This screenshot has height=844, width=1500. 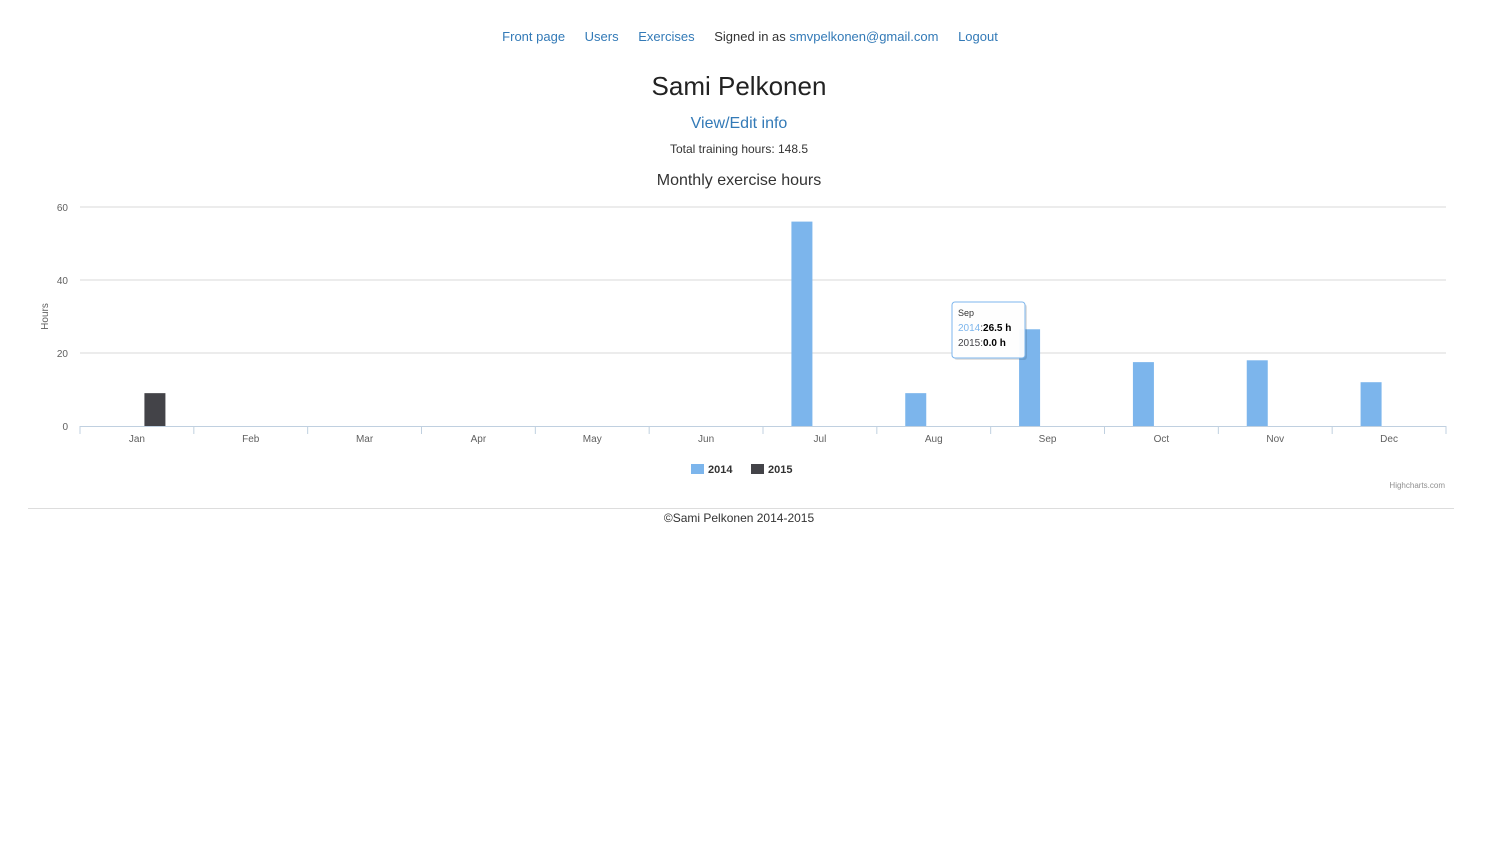 What do you see at coordinates (65, 427) in the screenshot?
I see `y-tick-label: 0` at bounding box center [65, 427].